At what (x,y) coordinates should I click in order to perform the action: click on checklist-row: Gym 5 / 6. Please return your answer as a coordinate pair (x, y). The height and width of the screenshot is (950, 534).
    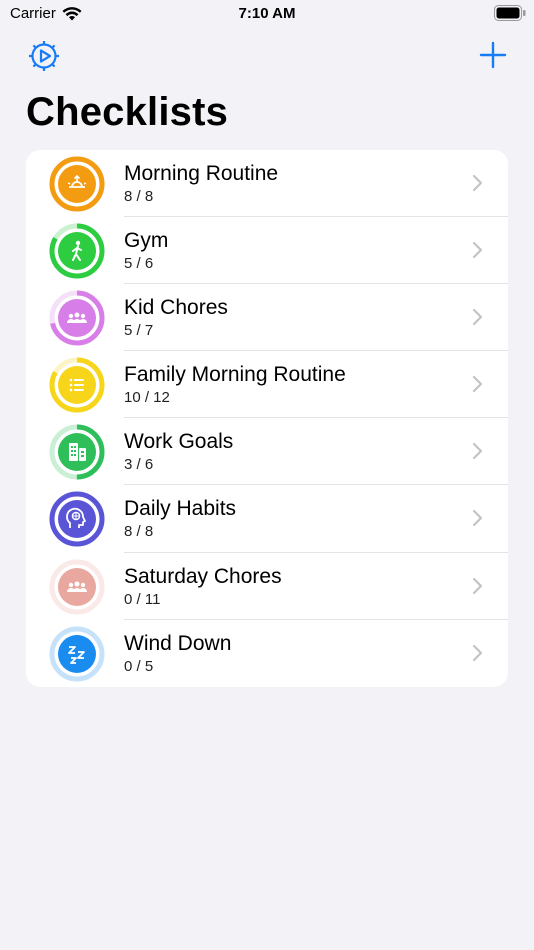
    Looking at the image, I should click on (267, 251).